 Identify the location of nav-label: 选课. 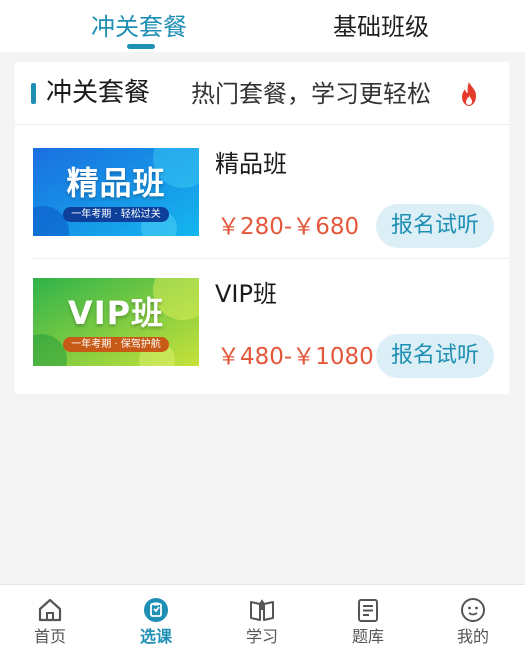
(155, 636).